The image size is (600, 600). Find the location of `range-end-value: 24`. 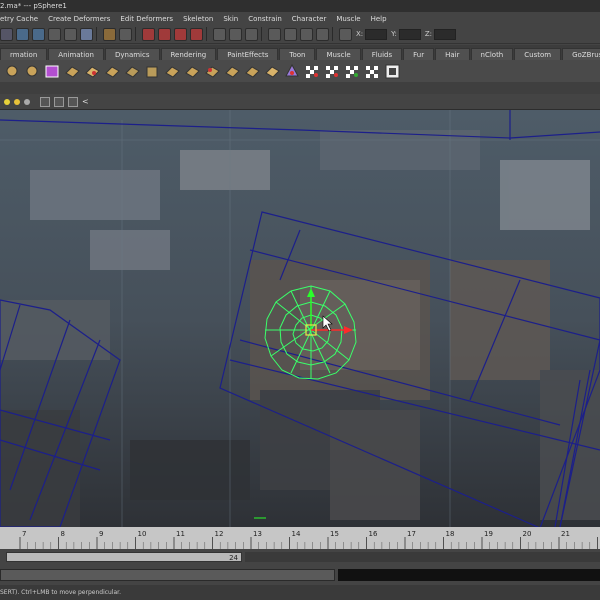

range-end-value: 24 is located at coordinates (233, 558).